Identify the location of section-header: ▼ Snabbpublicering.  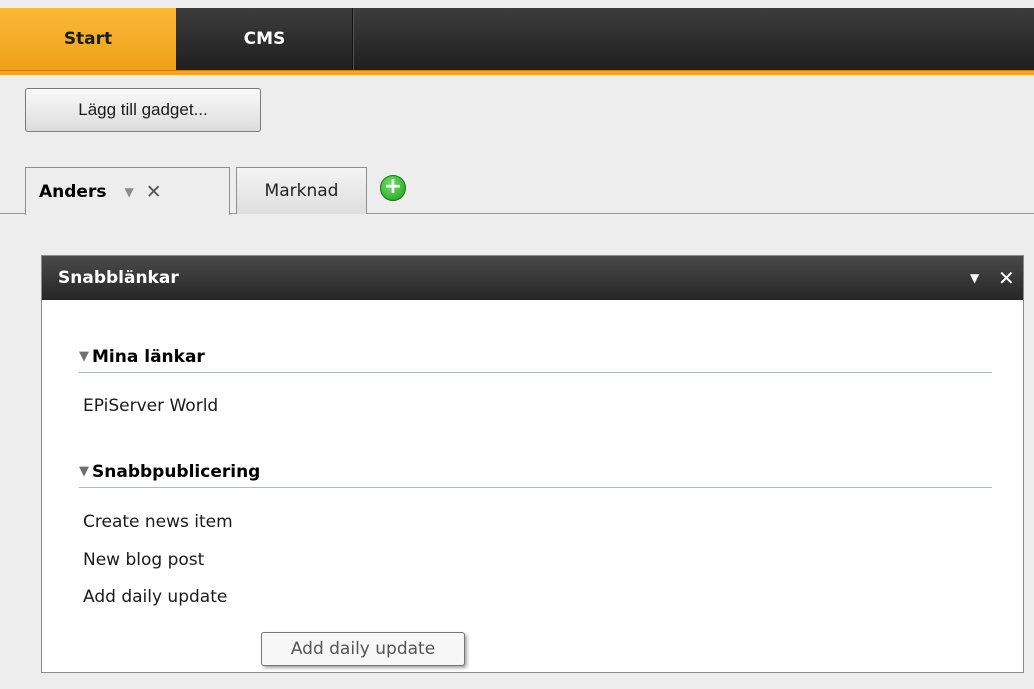
(535, 472).